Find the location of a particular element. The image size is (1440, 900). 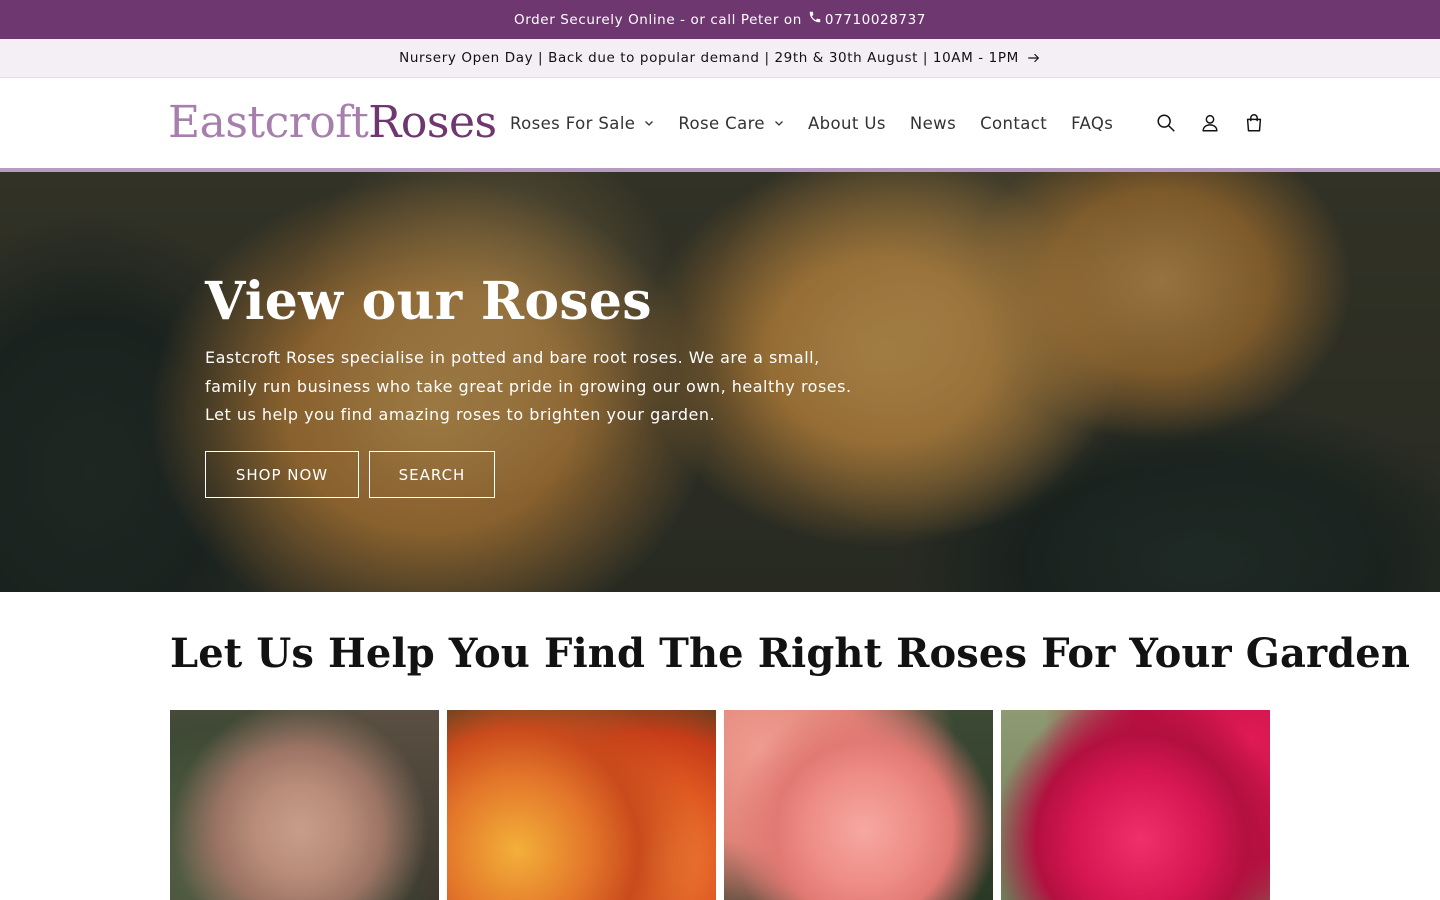

search-button is located at coordinates (1166, 123).